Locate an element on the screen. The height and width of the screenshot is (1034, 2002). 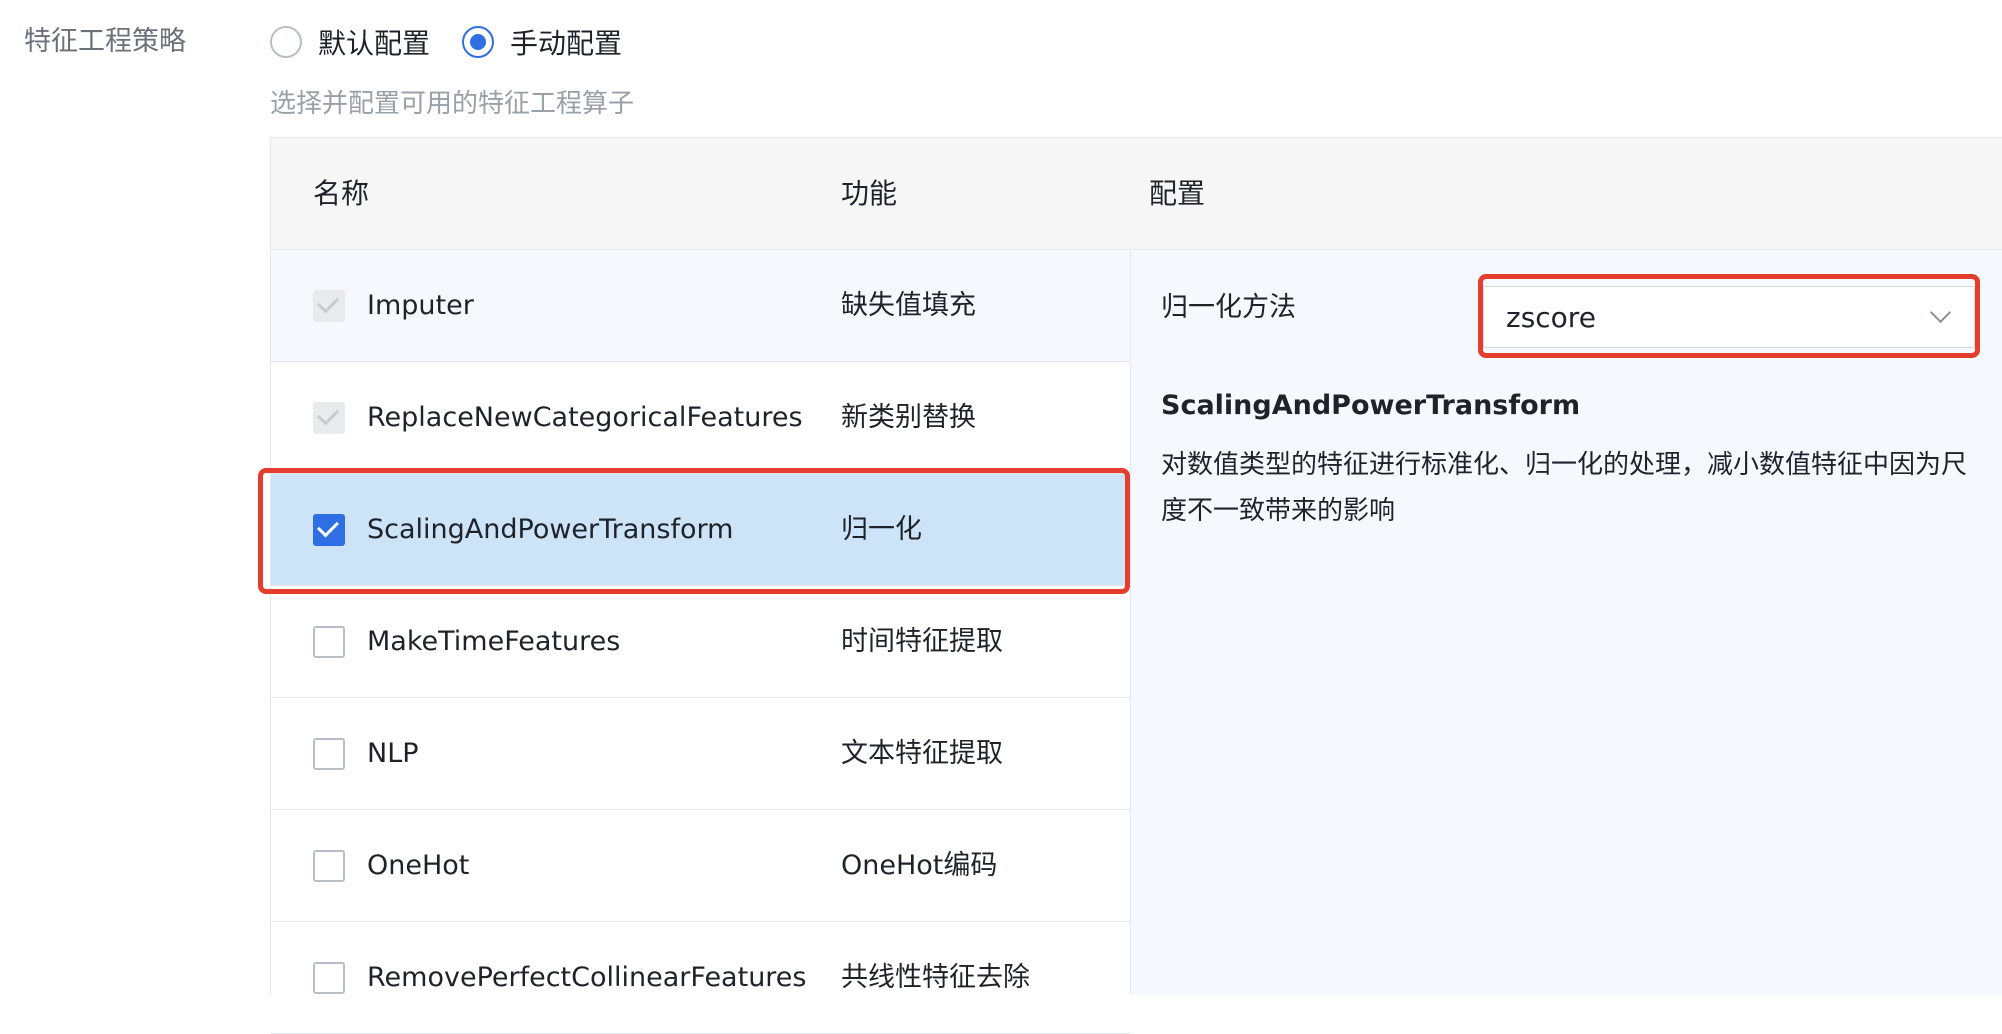
table-row-onehot: OneHot OneHot编码 is located at coordinates (700, 866).